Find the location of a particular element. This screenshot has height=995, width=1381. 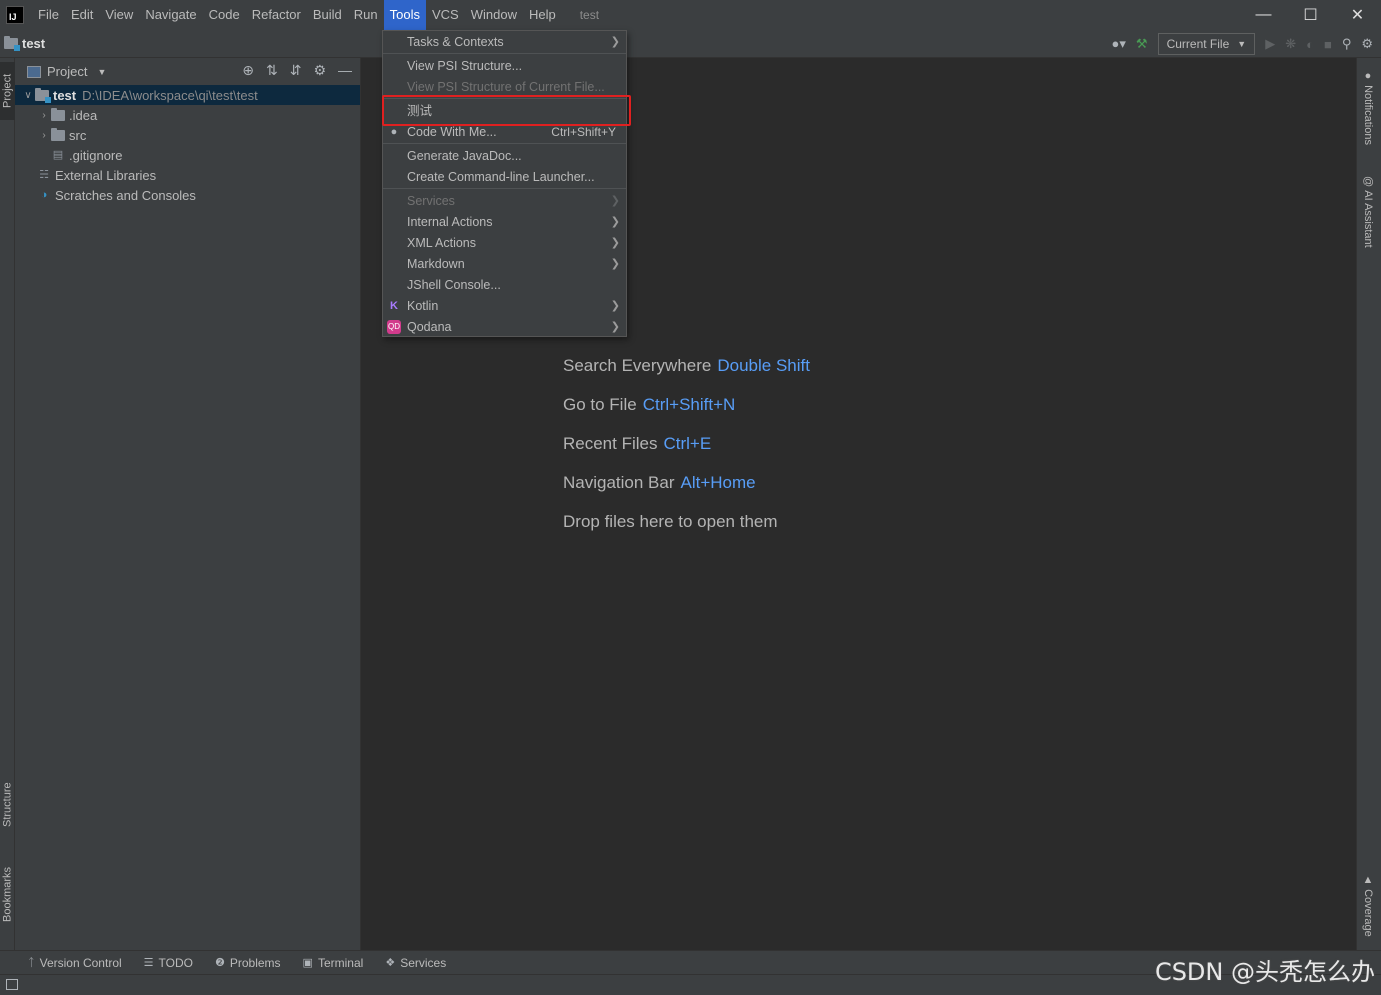

menu-run: Run is located at coordinates (366, 15).